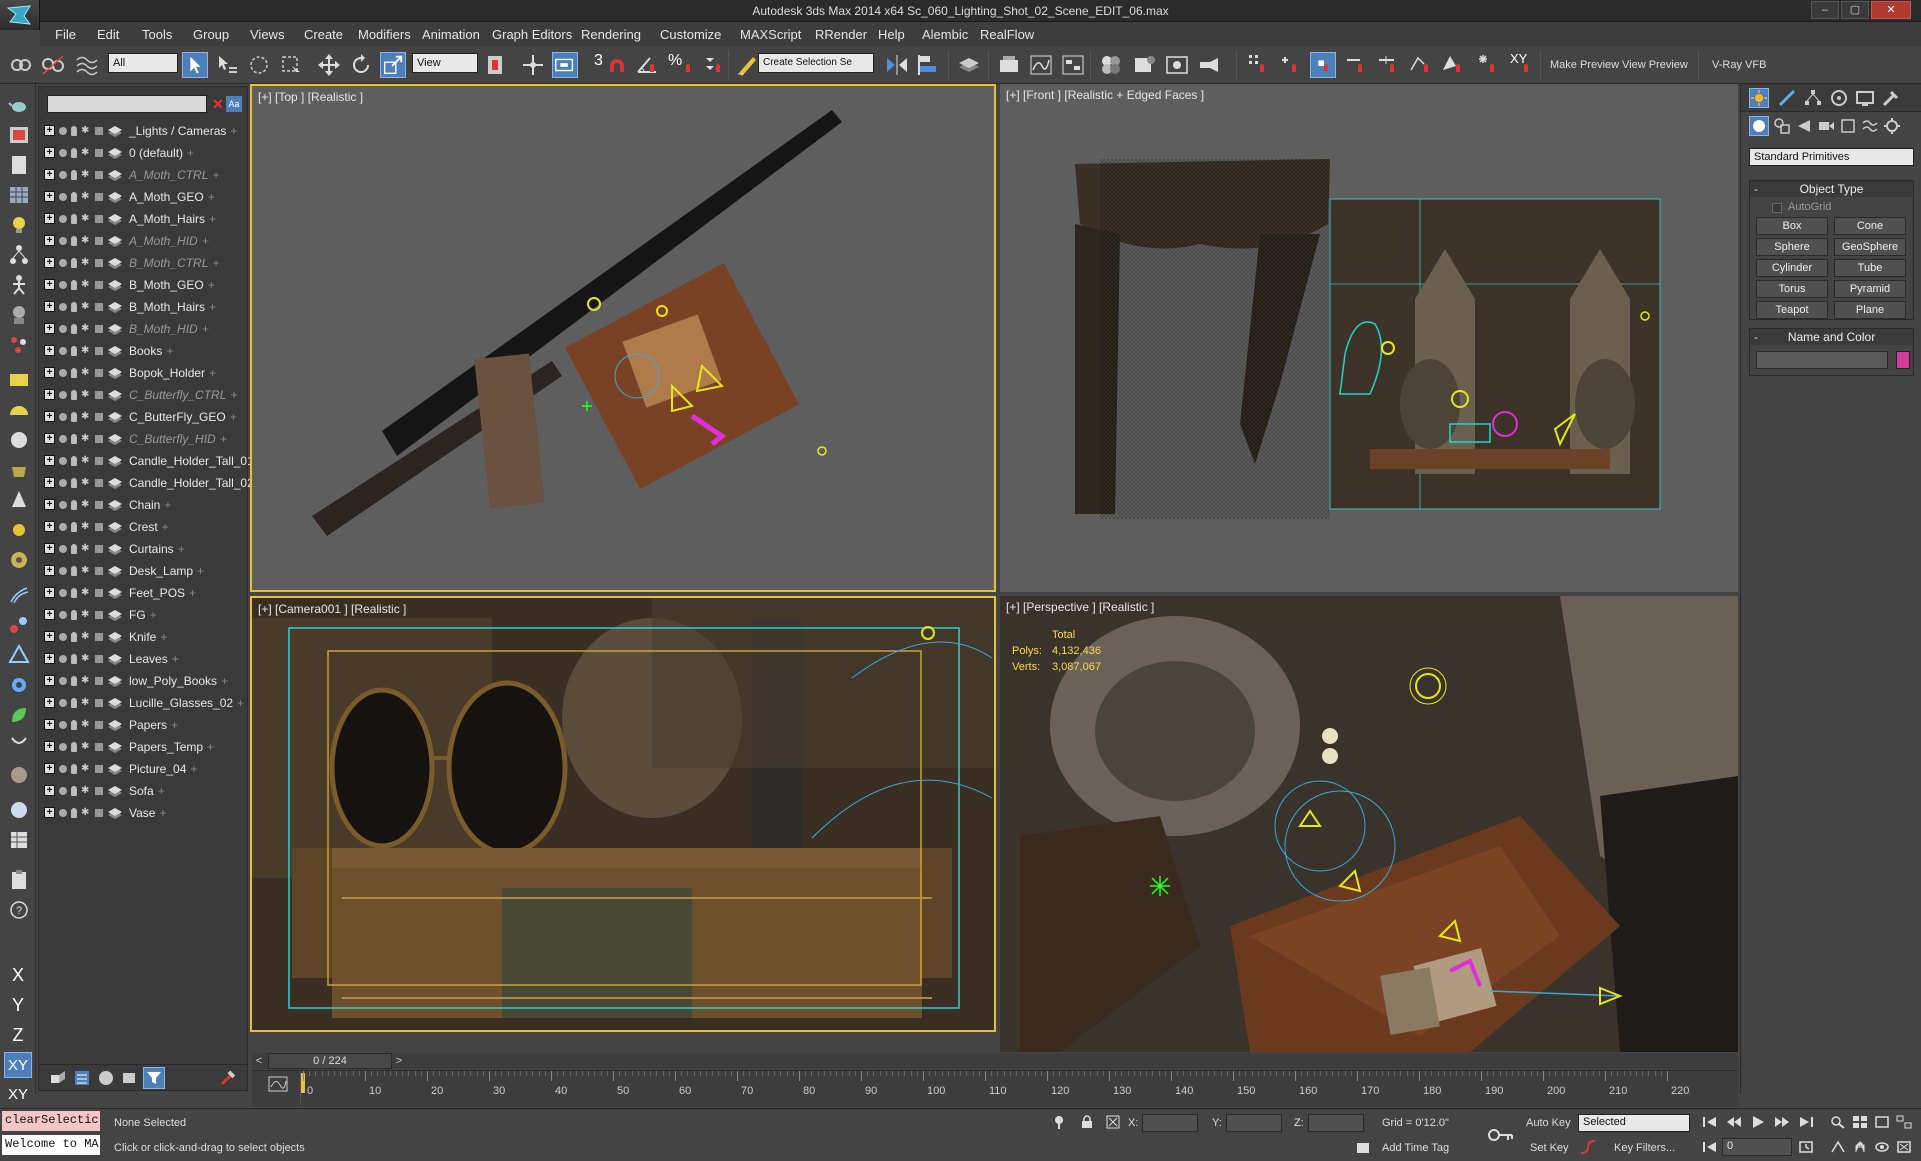 The height and width of the screenshot is (1161, 1921). What do you see at coordinates (19, 410) in the screenshot?
I see `dome-icon` at bounding box center [19, 410].